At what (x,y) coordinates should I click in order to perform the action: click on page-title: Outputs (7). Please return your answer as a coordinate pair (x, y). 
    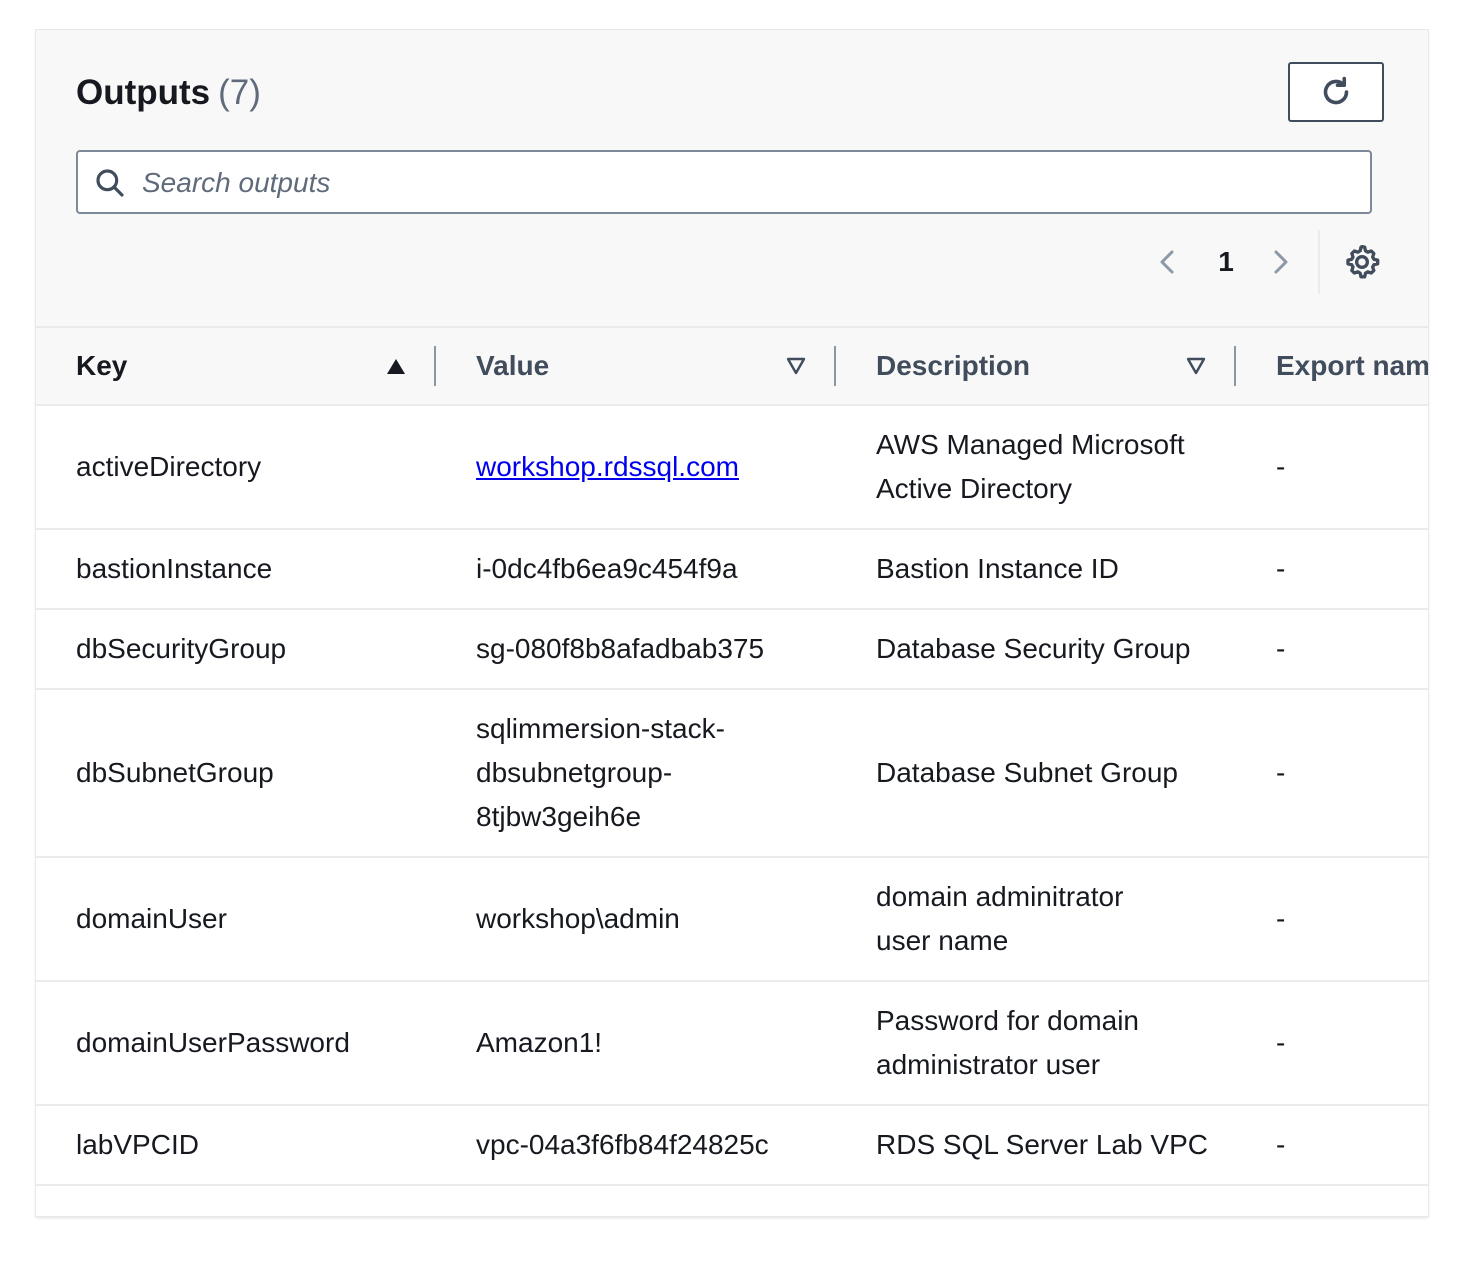
    Looking at the image, I should click on (168, 93).